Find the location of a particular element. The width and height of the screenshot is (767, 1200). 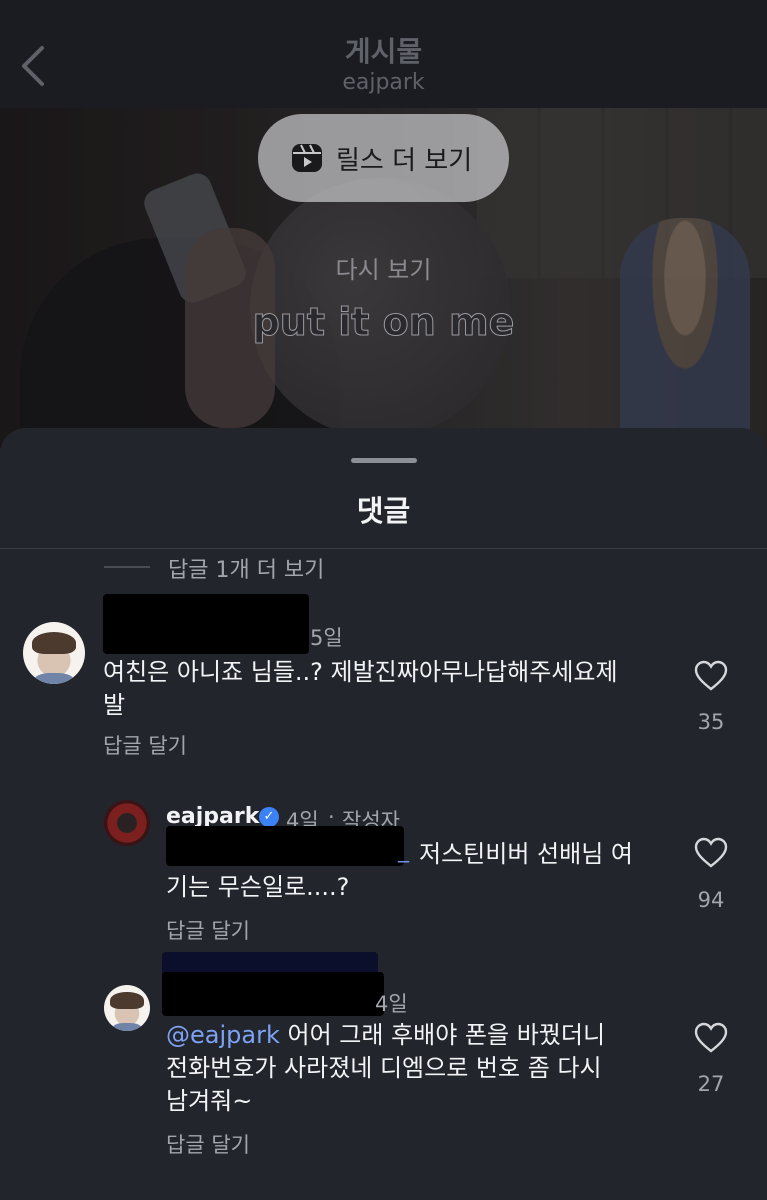

post-owner-username: eajpark is located at coordinates (383, 82).